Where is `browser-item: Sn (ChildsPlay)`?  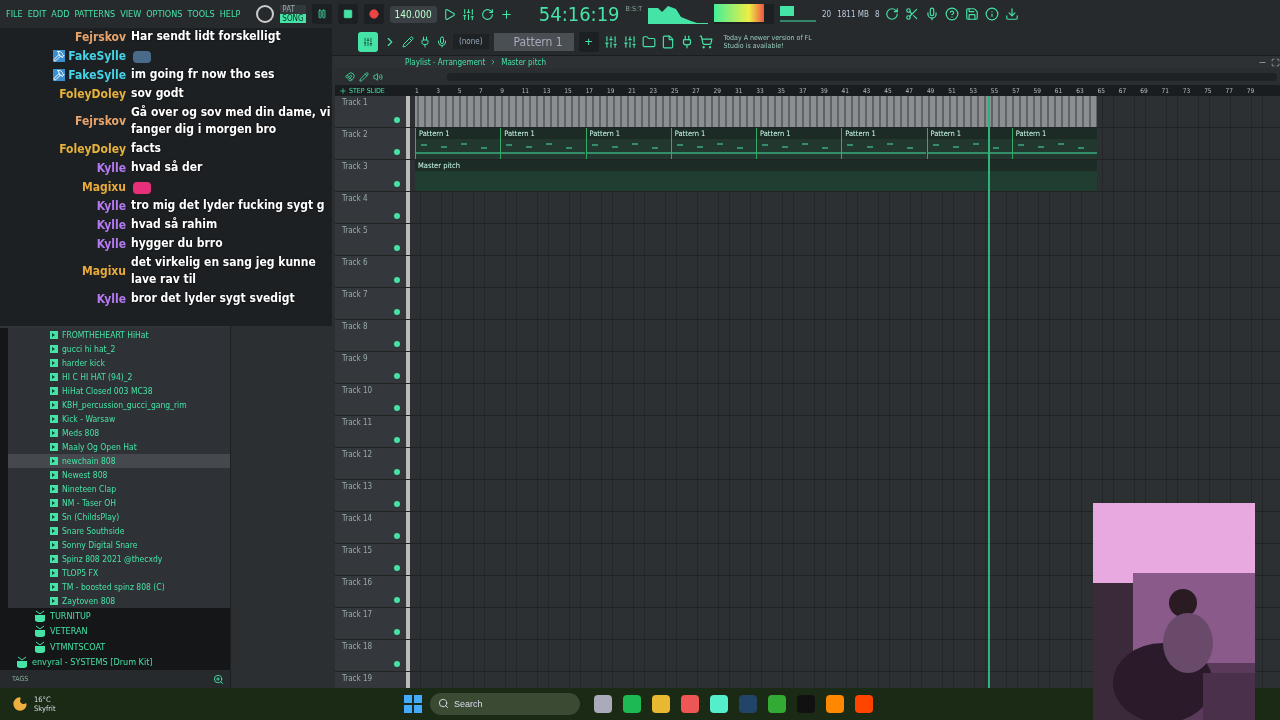 browser-item: Sn (ChildsPlay) is located at coordinates (119, 517).